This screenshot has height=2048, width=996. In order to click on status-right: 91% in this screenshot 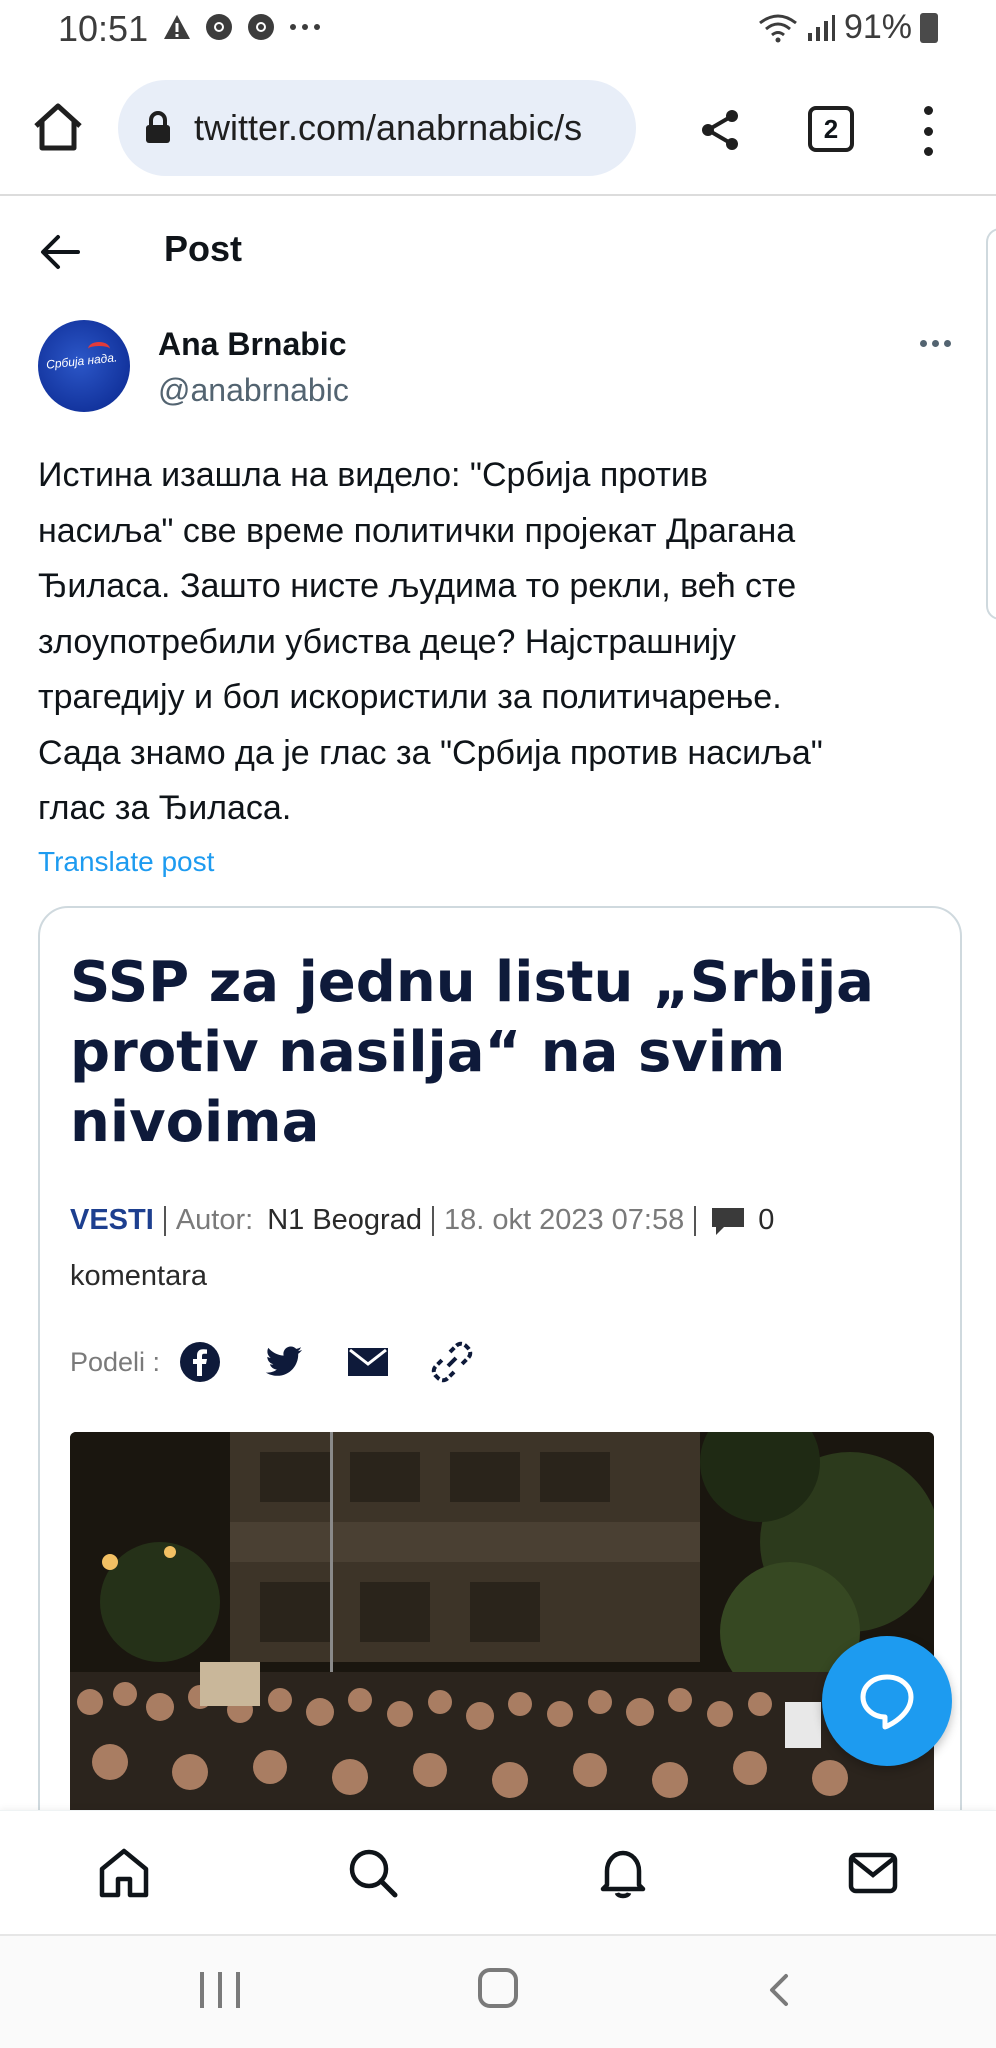, I will do `click(848, 27)`.